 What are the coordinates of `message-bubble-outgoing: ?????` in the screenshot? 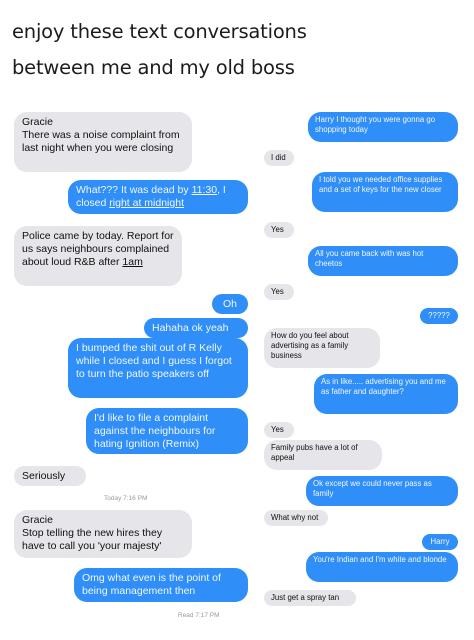 It's located at (439, 316).